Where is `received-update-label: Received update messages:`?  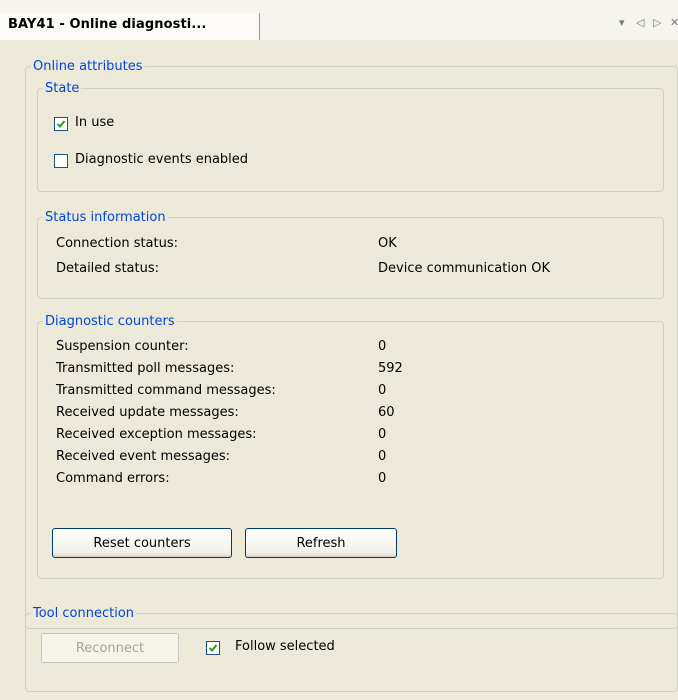
received-update-label: Received update messages: is located at coordinates (147, 412).